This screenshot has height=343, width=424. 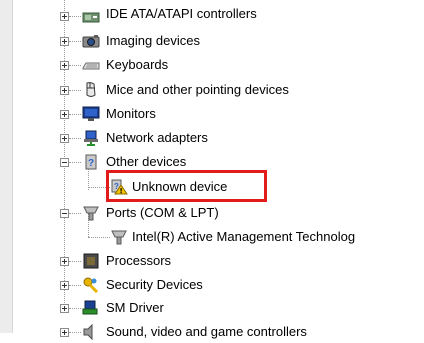 What do you see at coordinates (91, 138) in the screenshot?
I see `network-adapter-icon` at bounding box center [91, 138].